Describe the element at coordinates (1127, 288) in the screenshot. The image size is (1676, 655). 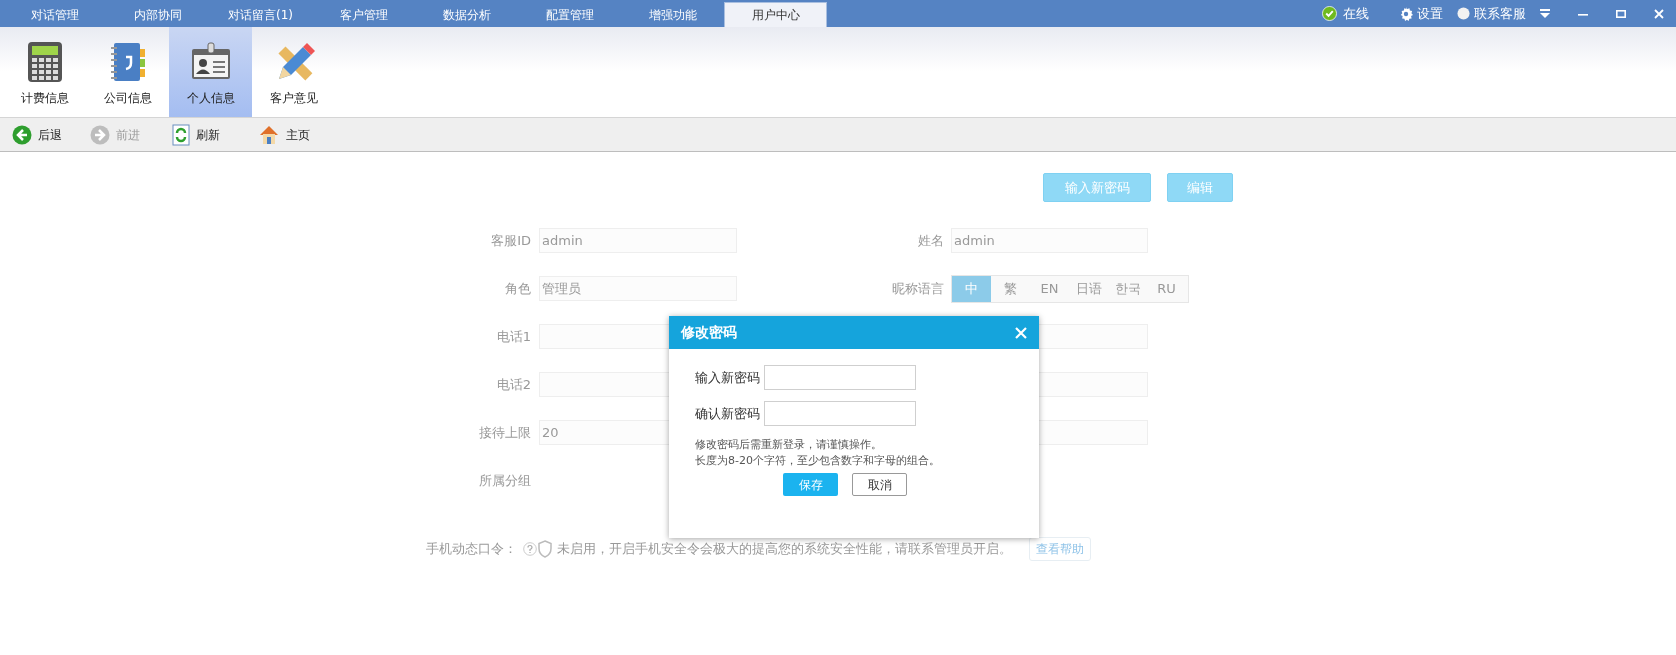
I see `language-option: 한국` at that location.